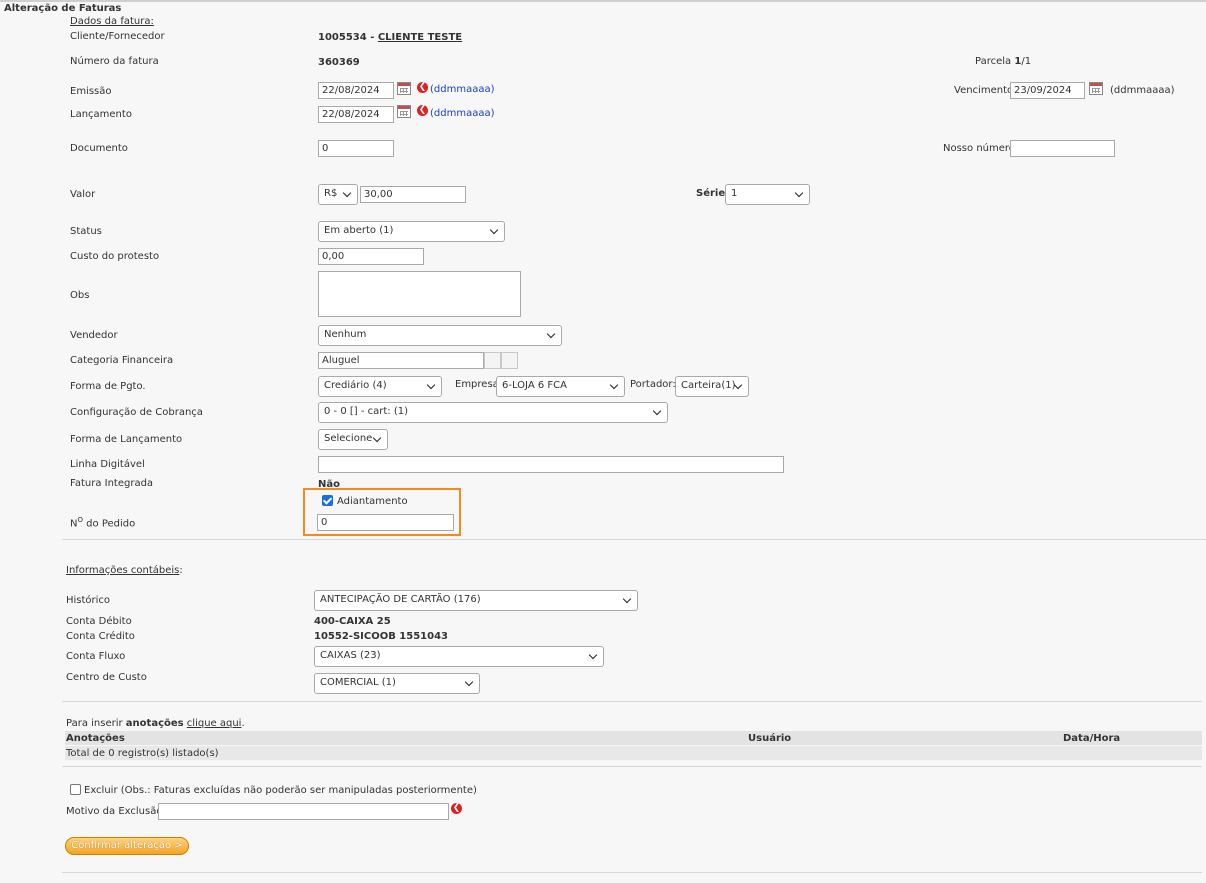  What do you see at coordinates (509, 360) in the screenshot?
I see `categoria-clear-button` at bounding box center [509, 360].